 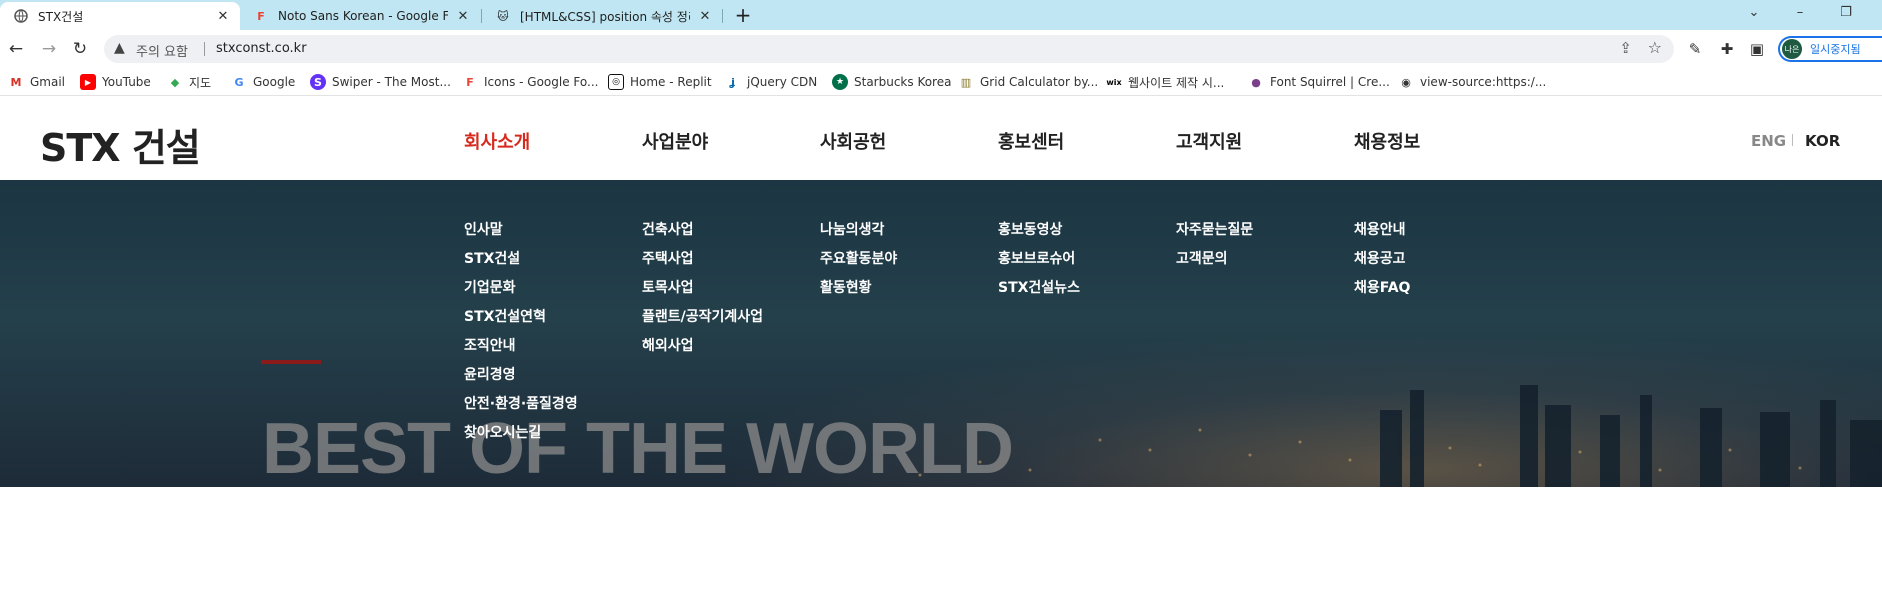 I want to click on submenu-item: 조직안내, so click(x=521, y=350).